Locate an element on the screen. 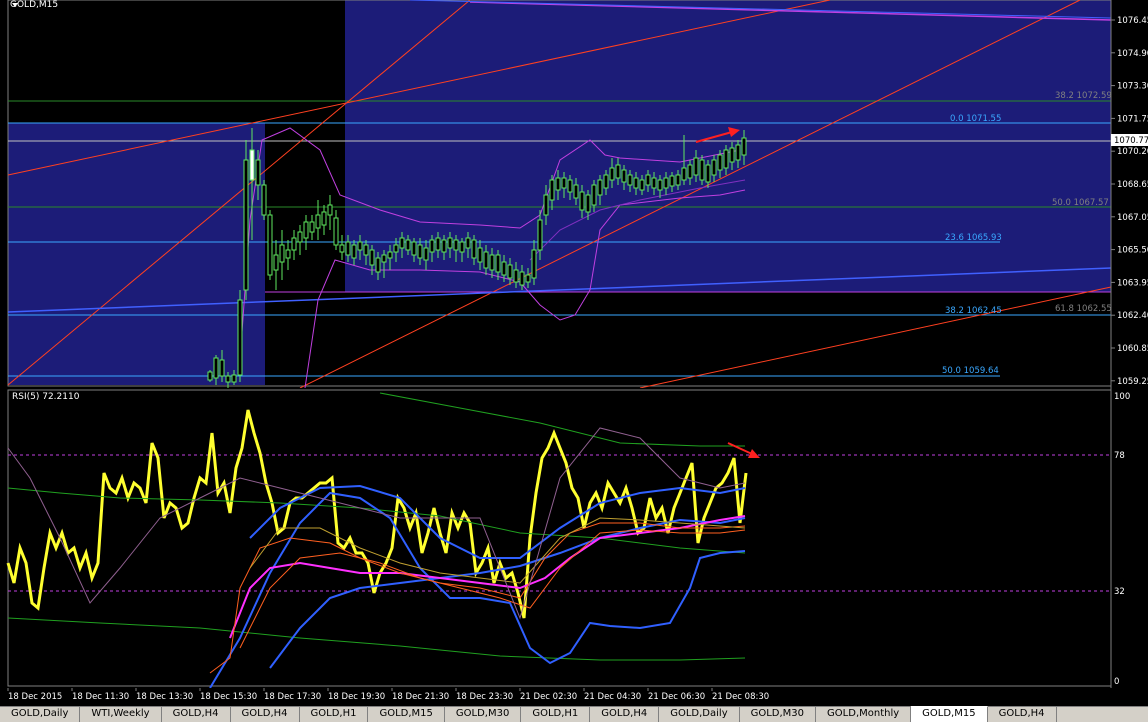  price-tick-label: 1070.20 is located at coordinates (1132, 152).